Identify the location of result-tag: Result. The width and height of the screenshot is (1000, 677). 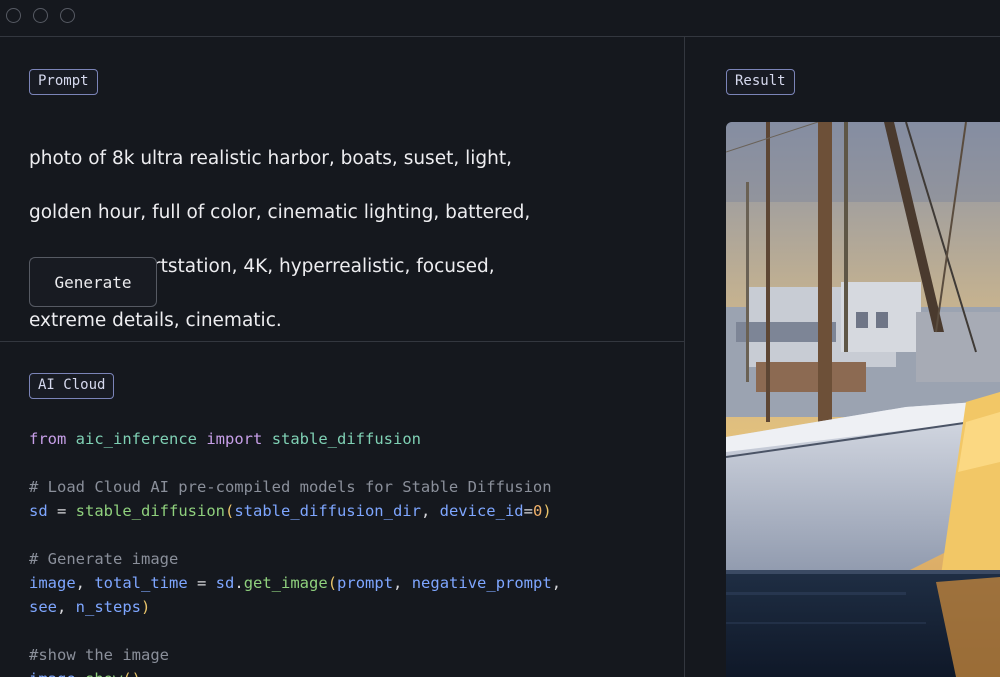
(760, 82).